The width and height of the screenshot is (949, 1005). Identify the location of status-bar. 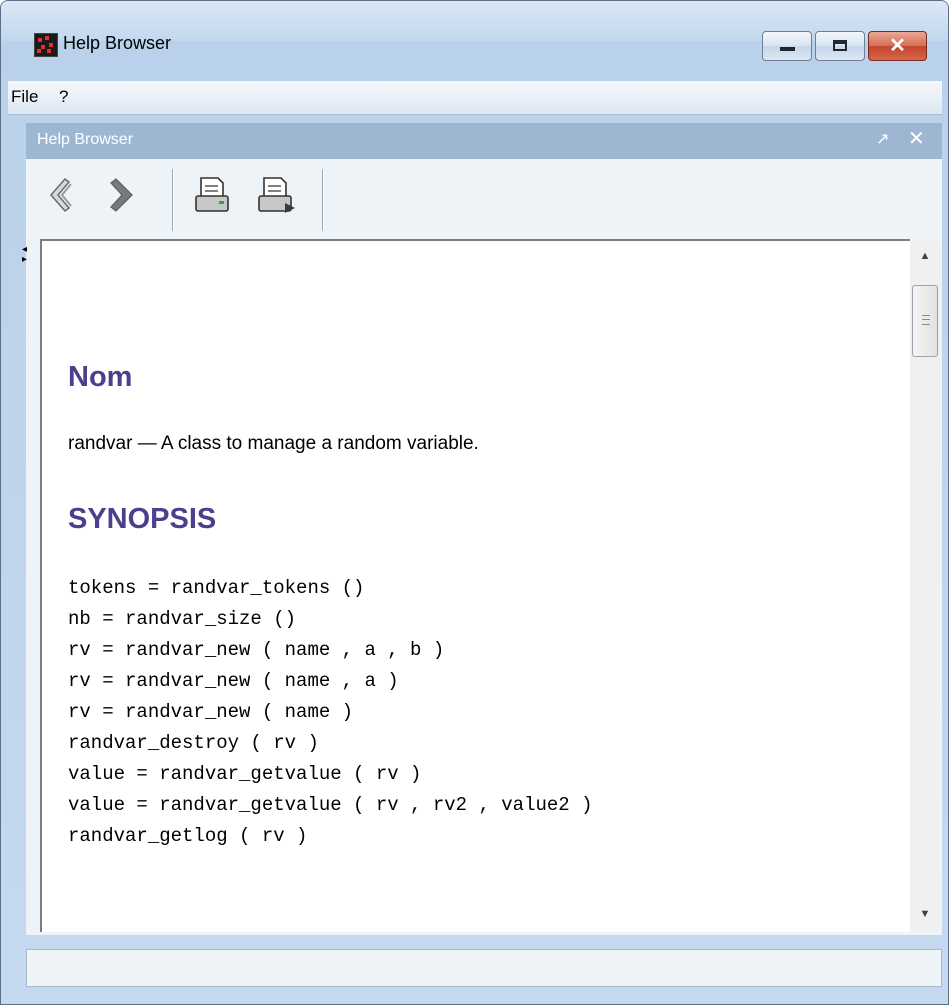
(484, 968).